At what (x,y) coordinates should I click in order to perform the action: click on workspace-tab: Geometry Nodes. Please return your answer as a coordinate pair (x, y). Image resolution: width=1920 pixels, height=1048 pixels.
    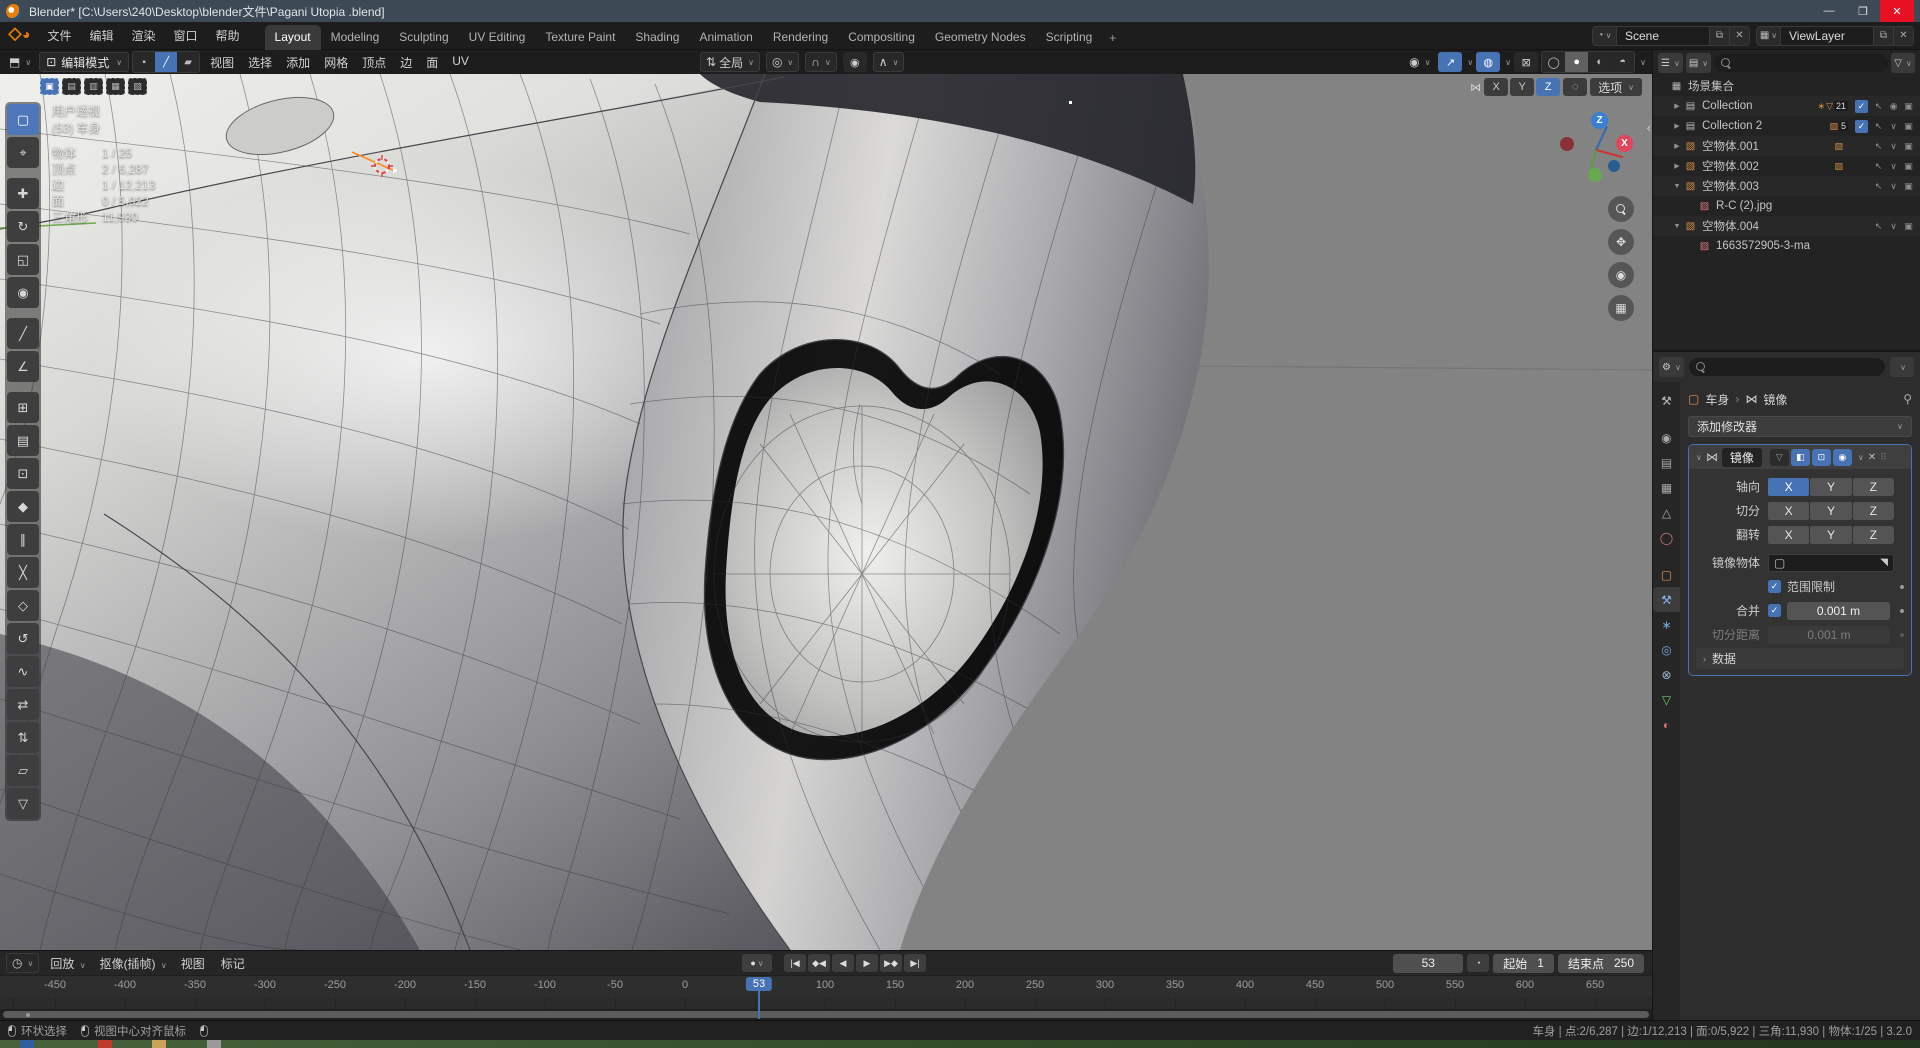
    Looking at the image, I should click on (980, 37).